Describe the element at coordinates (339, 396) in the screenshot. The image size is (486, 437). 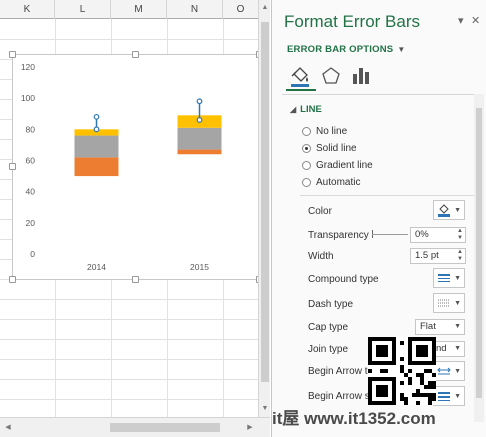
I see `begin-arrow-size-label: Begin Arrow s` at that location.